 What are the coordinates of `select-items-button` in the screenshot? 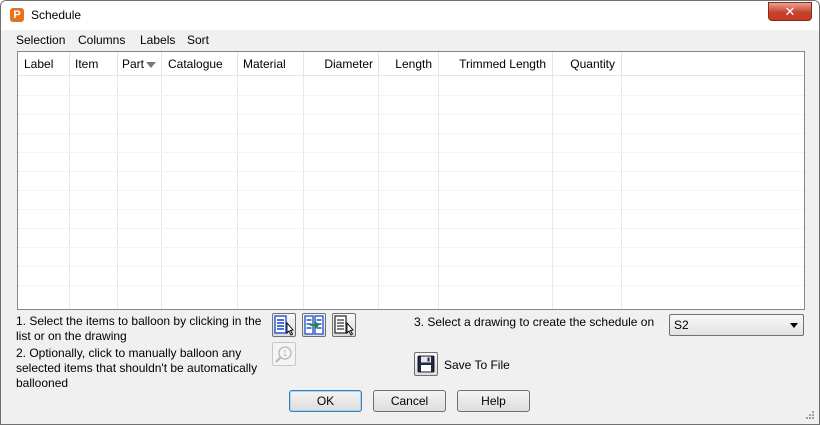 It's located at (284, 325).